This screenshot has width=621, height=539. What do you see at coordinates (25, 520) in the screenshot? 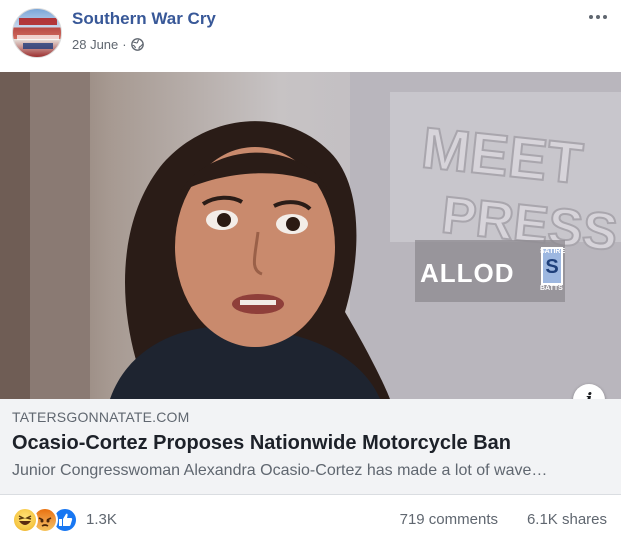
I see `haha-icon` at bounding box center [25, 520].